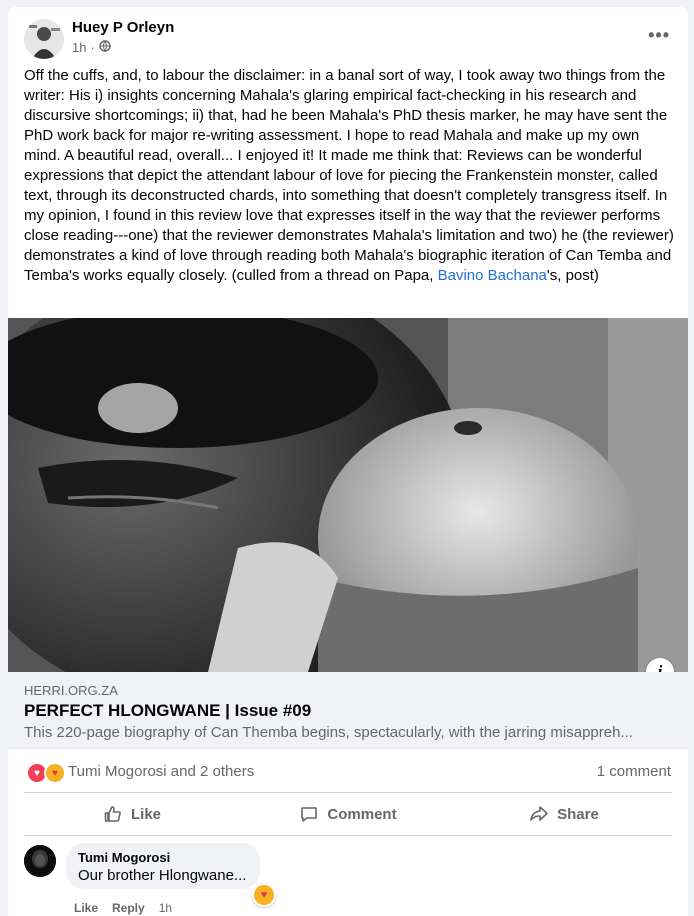 The width and height of the screenshot is (694, 916). I want to click on post-body-tail: 's, post), so click(572, 275).